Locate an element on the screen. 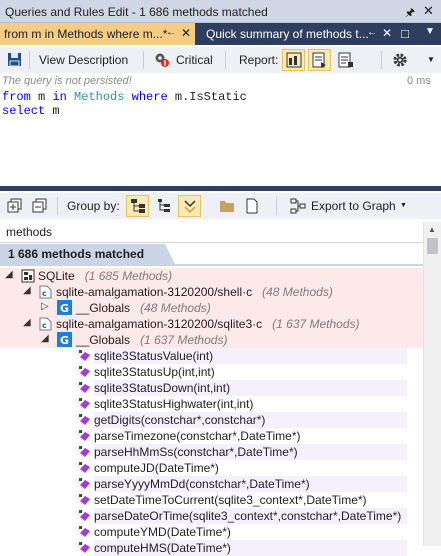 The height and width of the screenshot is (556, 441). method-row: sqlite3StatusUp(int,int) is located at coordinates (211, 372).